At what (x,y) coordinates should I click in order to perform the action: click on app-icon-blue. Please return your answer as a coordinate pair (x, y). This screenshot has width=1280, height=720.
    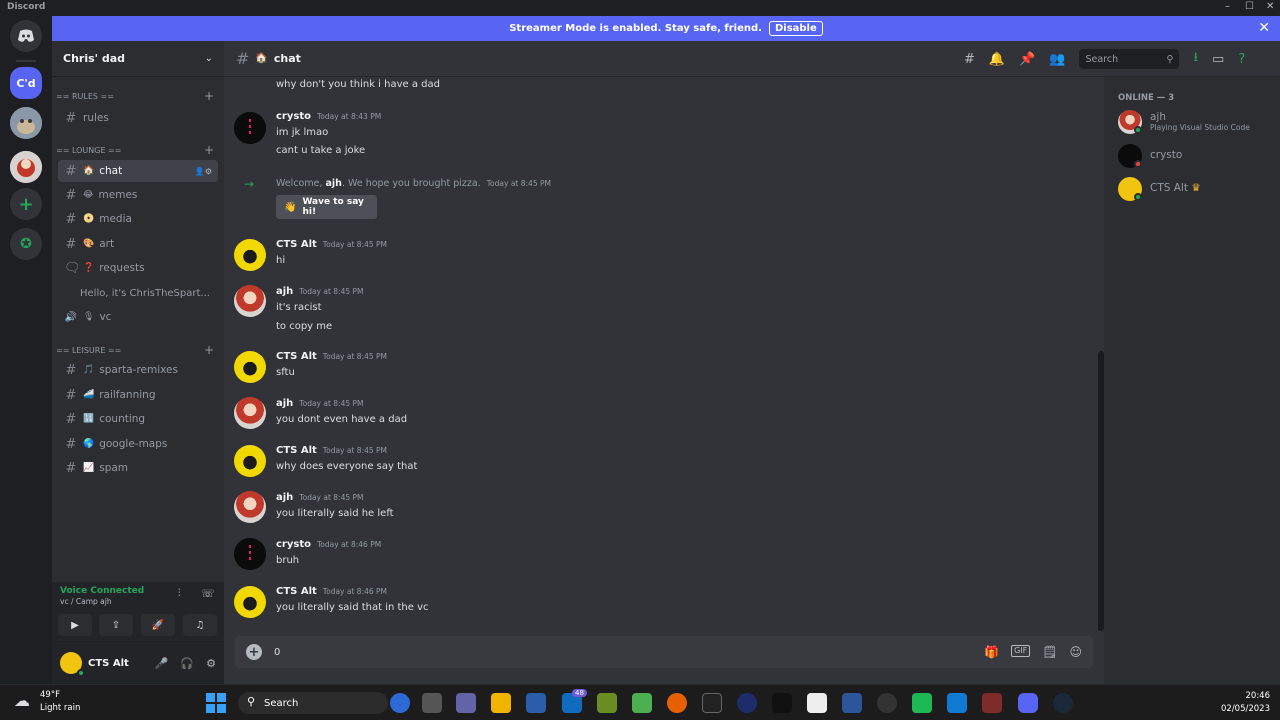
    Looking at the image, I should click on (747, 703).